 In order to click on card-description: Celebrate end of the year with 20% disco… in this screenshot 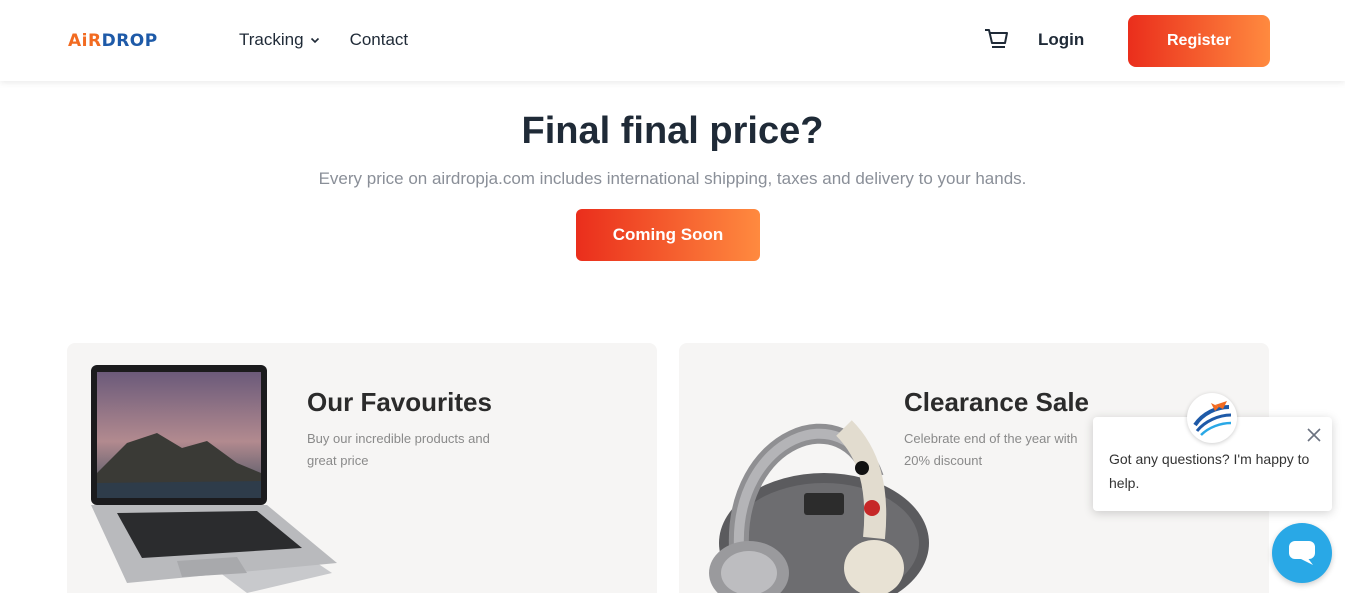, I will do `click(991, 449)`.